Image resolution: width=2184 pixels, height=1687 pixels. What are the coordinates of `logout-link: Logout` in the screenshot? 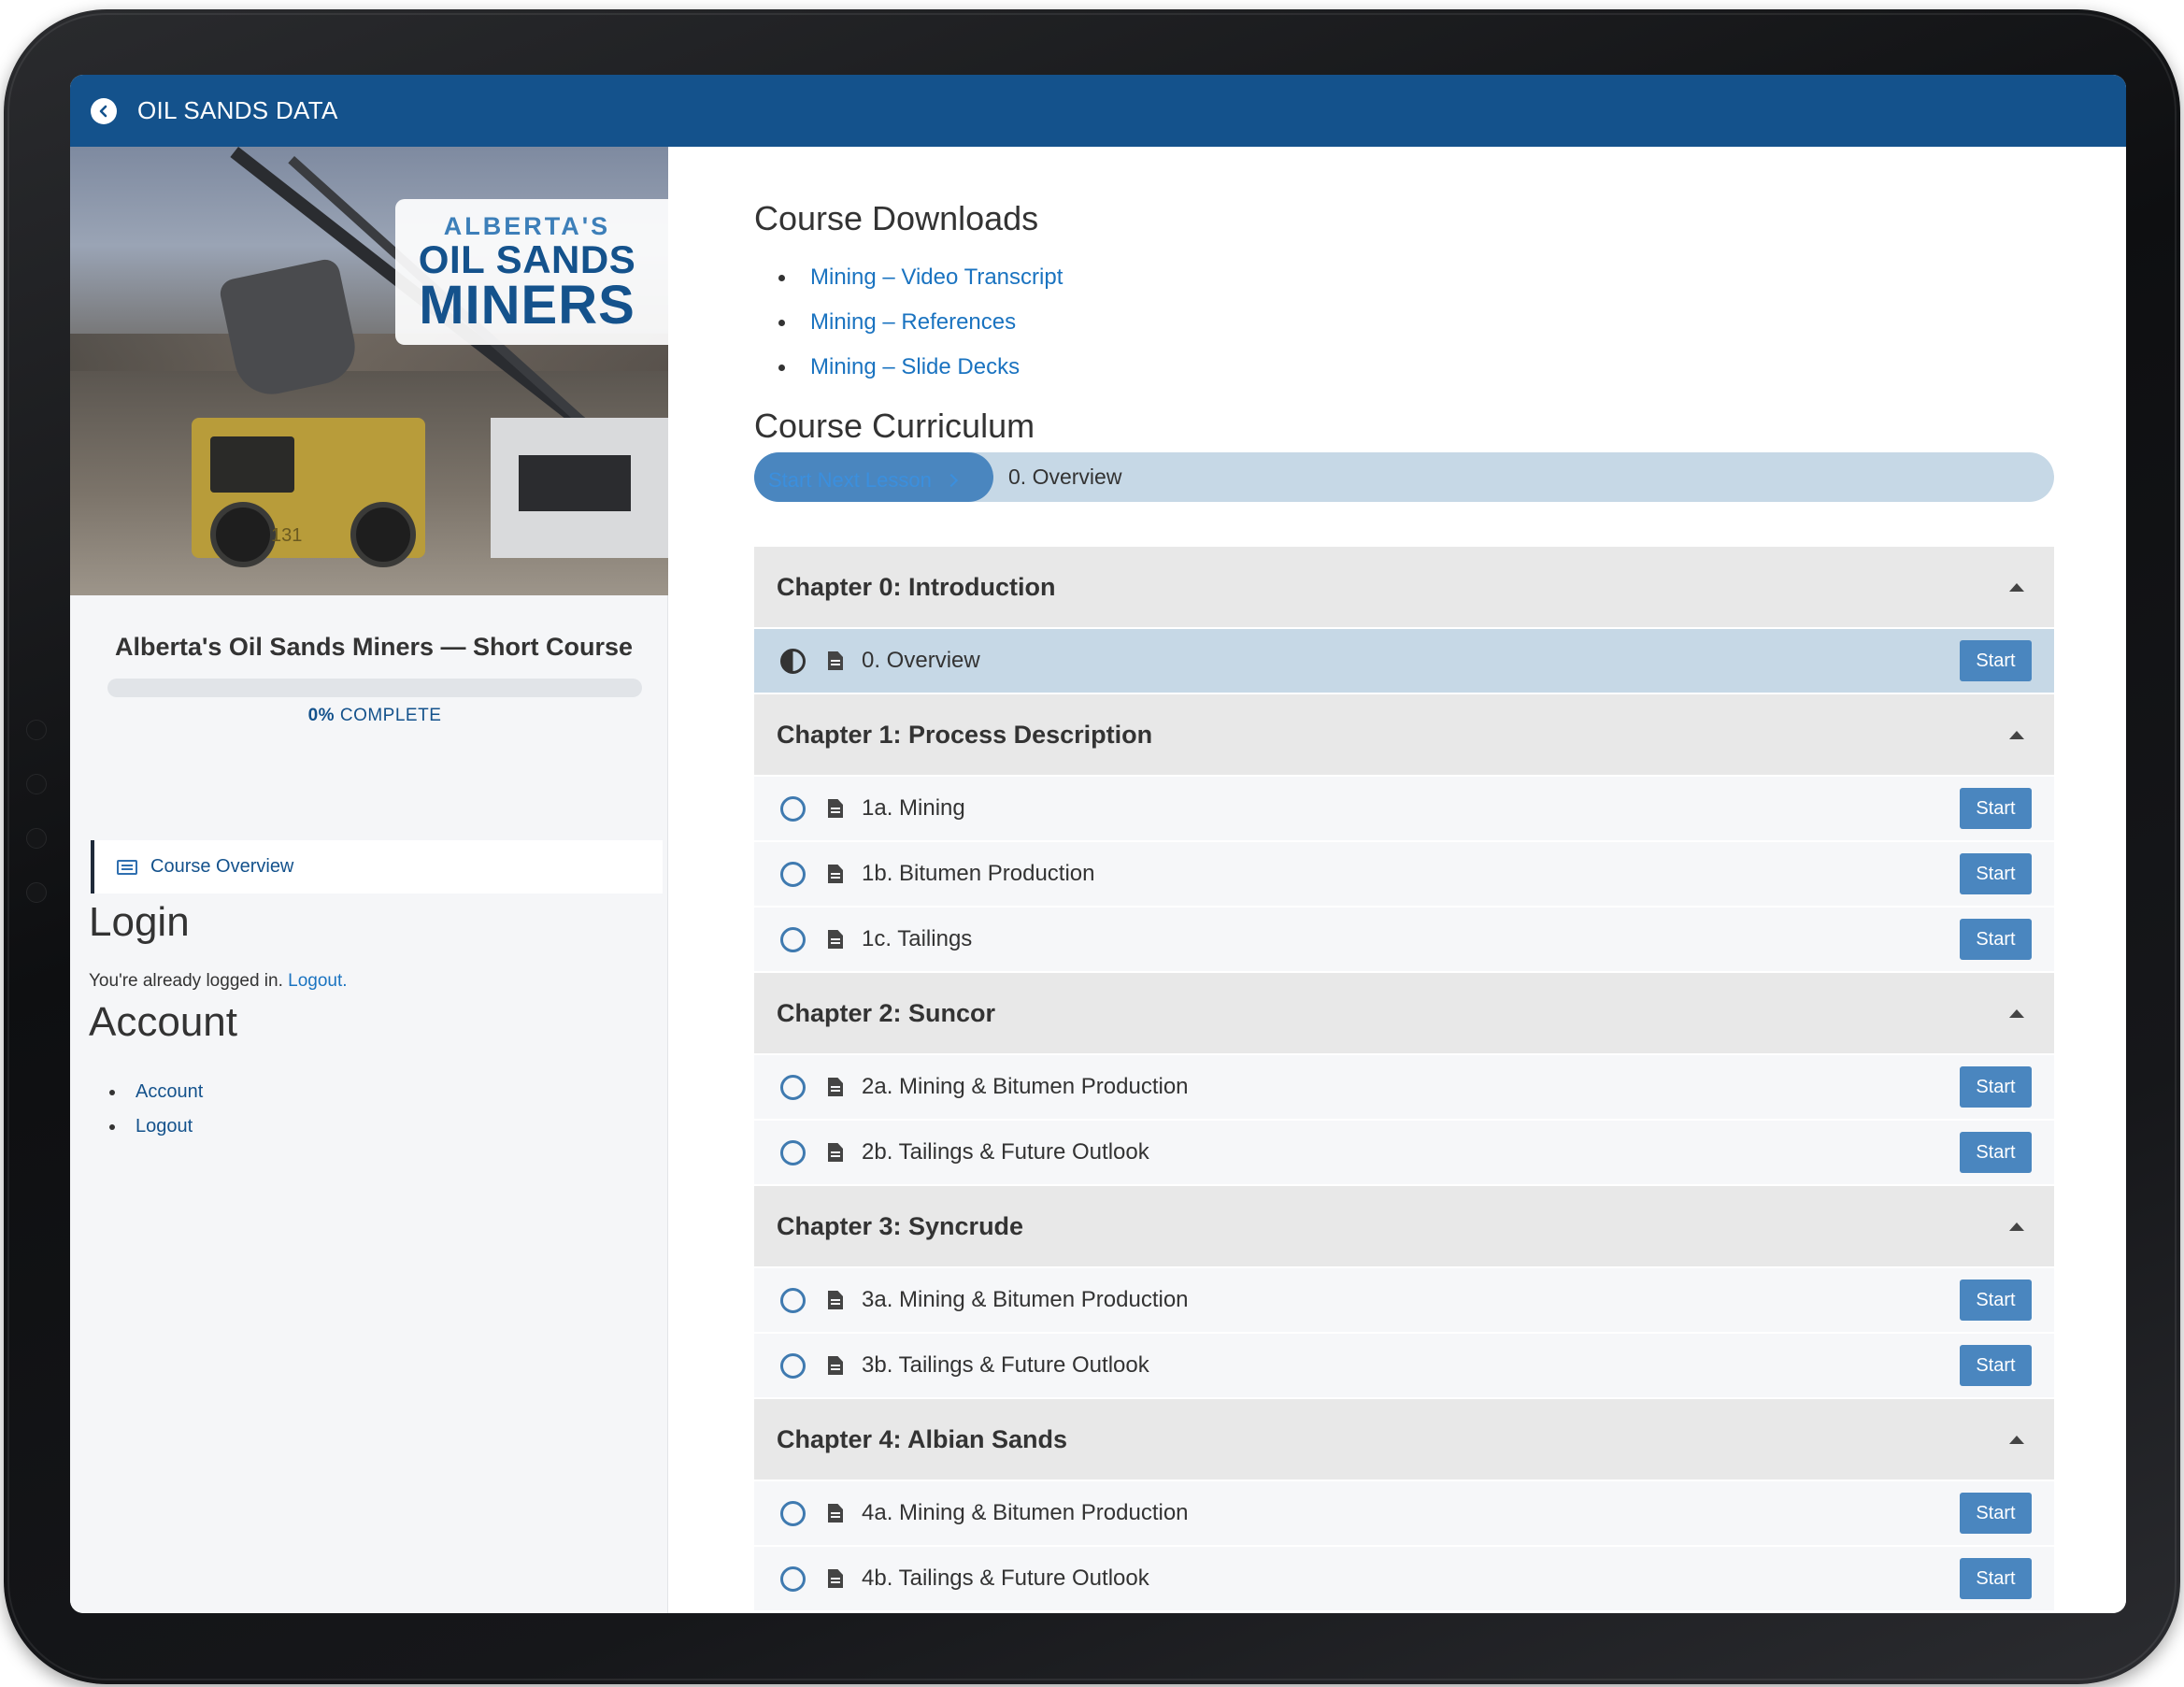 It's located at (156, 1126).